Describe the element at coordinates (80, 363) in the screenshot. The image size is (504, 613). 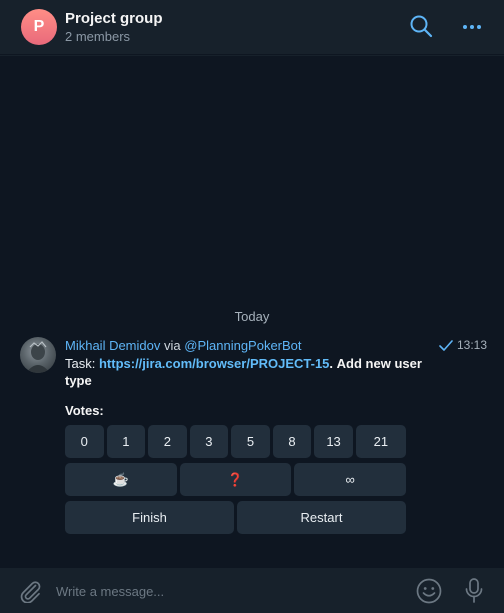
I see `task-label: Task:` at that location.